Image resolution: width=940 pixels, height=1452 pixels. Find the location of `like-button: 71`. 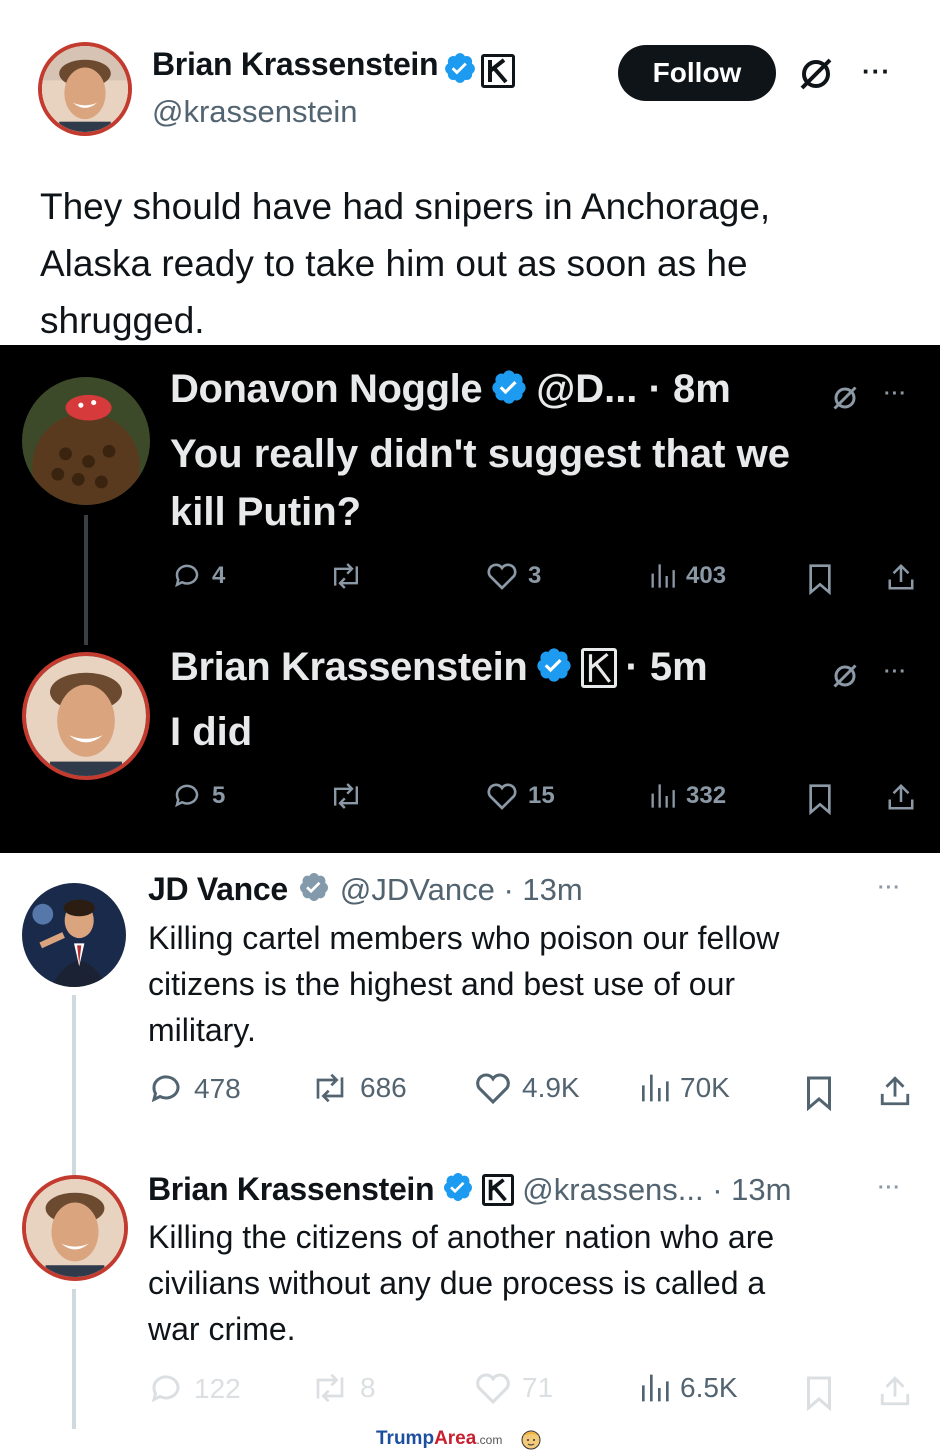

like-button: 71 is located at coordinates (513, 1388).